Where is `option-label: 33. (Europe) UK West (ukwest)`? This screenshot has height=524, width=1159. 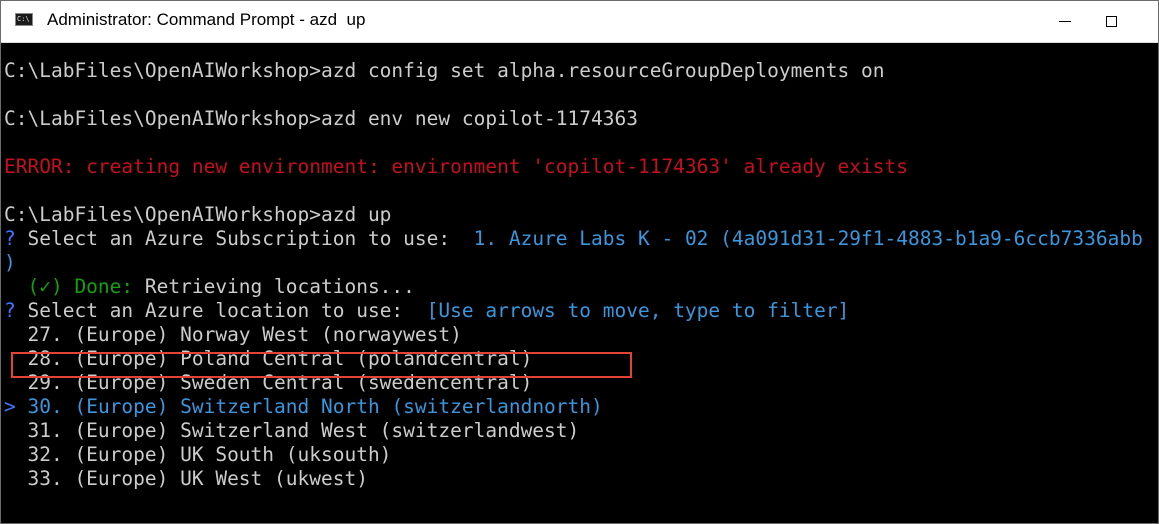
option-label: 33. (Europe) UK West (ukwest) is located at coordinates (197, 478).